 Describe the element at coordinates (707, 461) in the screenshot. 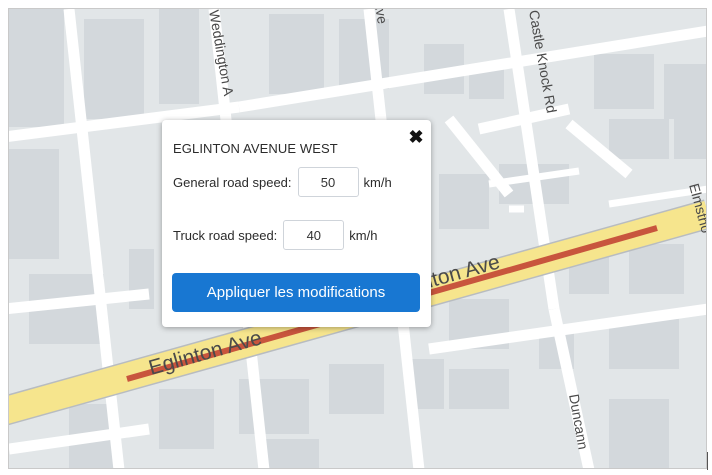

I see `text-cursor-mark` at that location.